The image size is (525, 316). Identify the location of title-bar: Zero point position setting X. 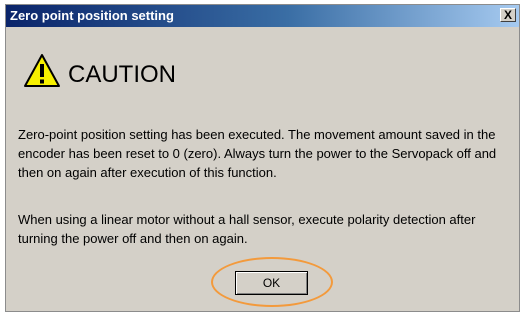
(262, 16).